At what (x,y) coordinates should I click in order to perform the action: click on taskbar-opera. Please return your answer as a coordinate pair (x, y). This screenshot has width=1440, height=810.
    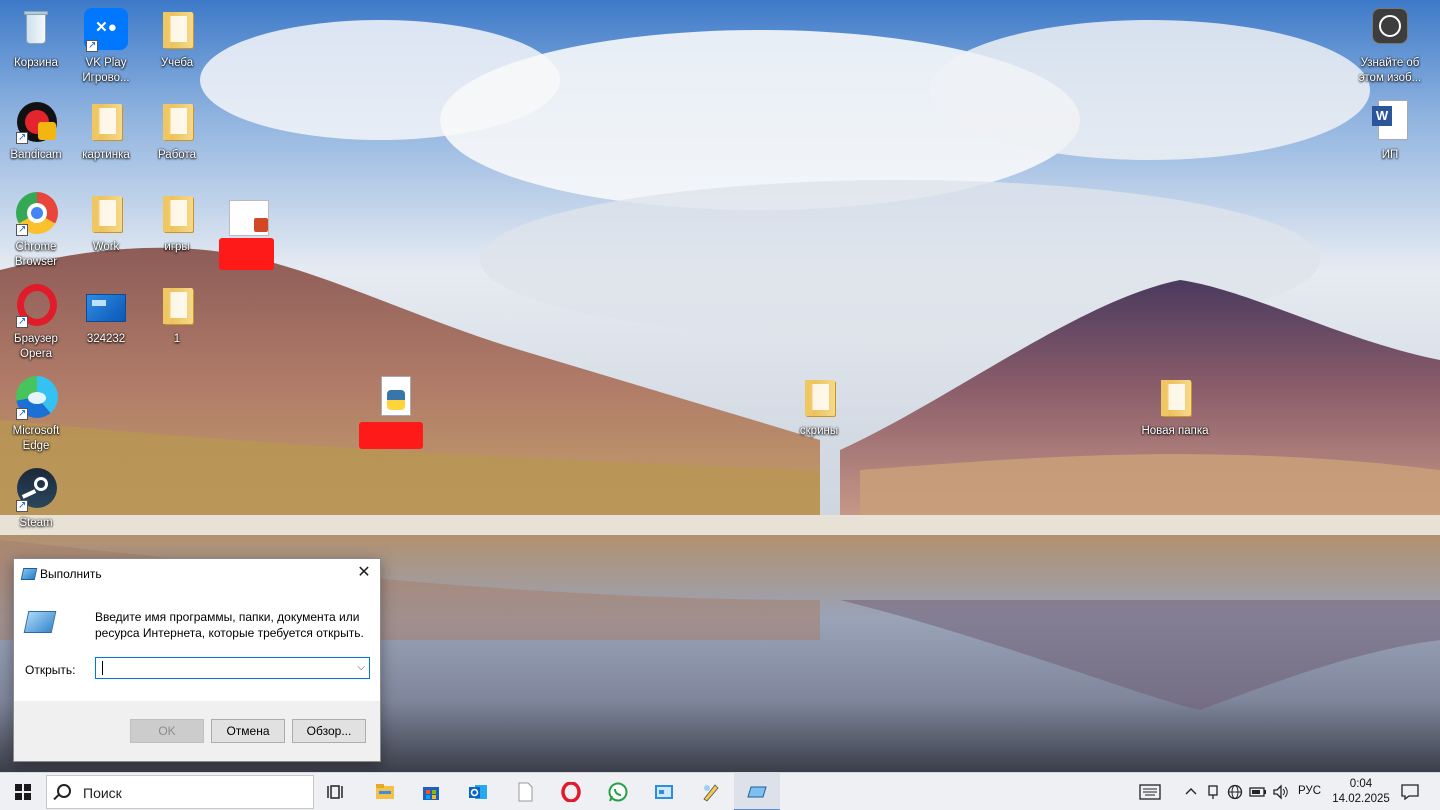
    Looking at the image, I should click on (571, 791).